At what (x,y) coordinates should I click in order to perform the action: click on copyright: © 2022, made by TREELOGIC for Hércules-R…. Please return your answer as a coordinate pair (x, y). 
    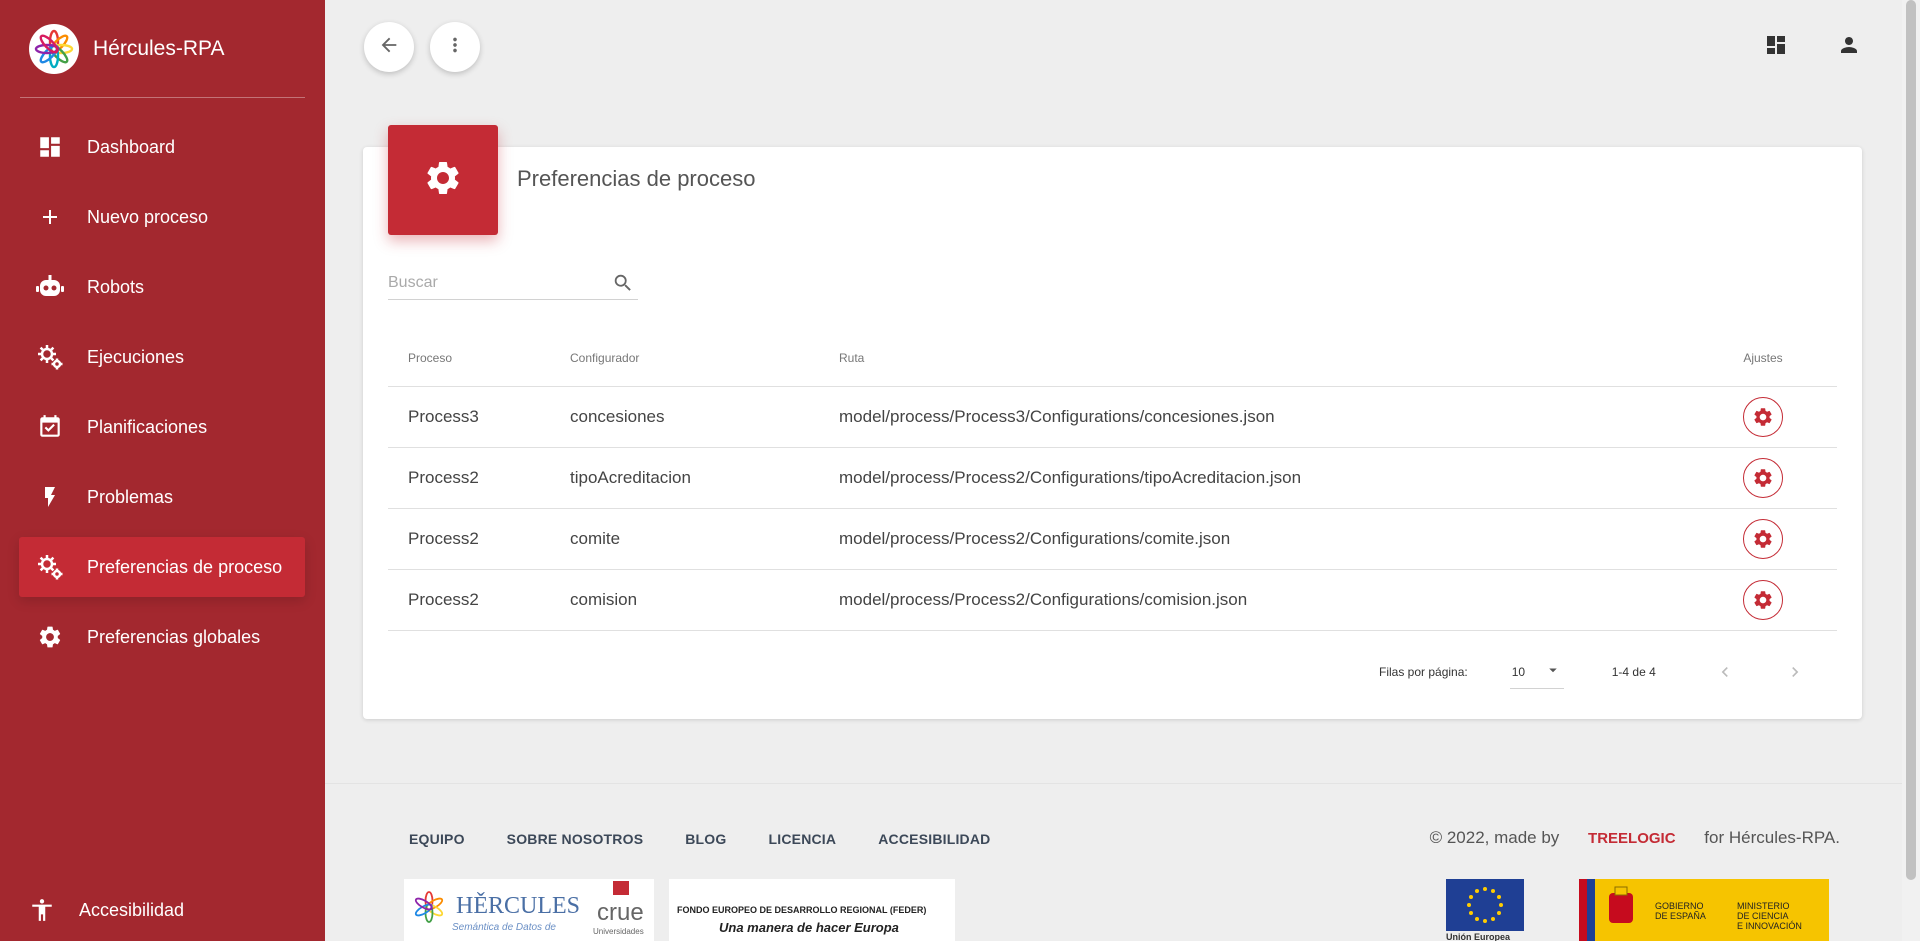
    Looking at the image, I should click on (1635, 838).